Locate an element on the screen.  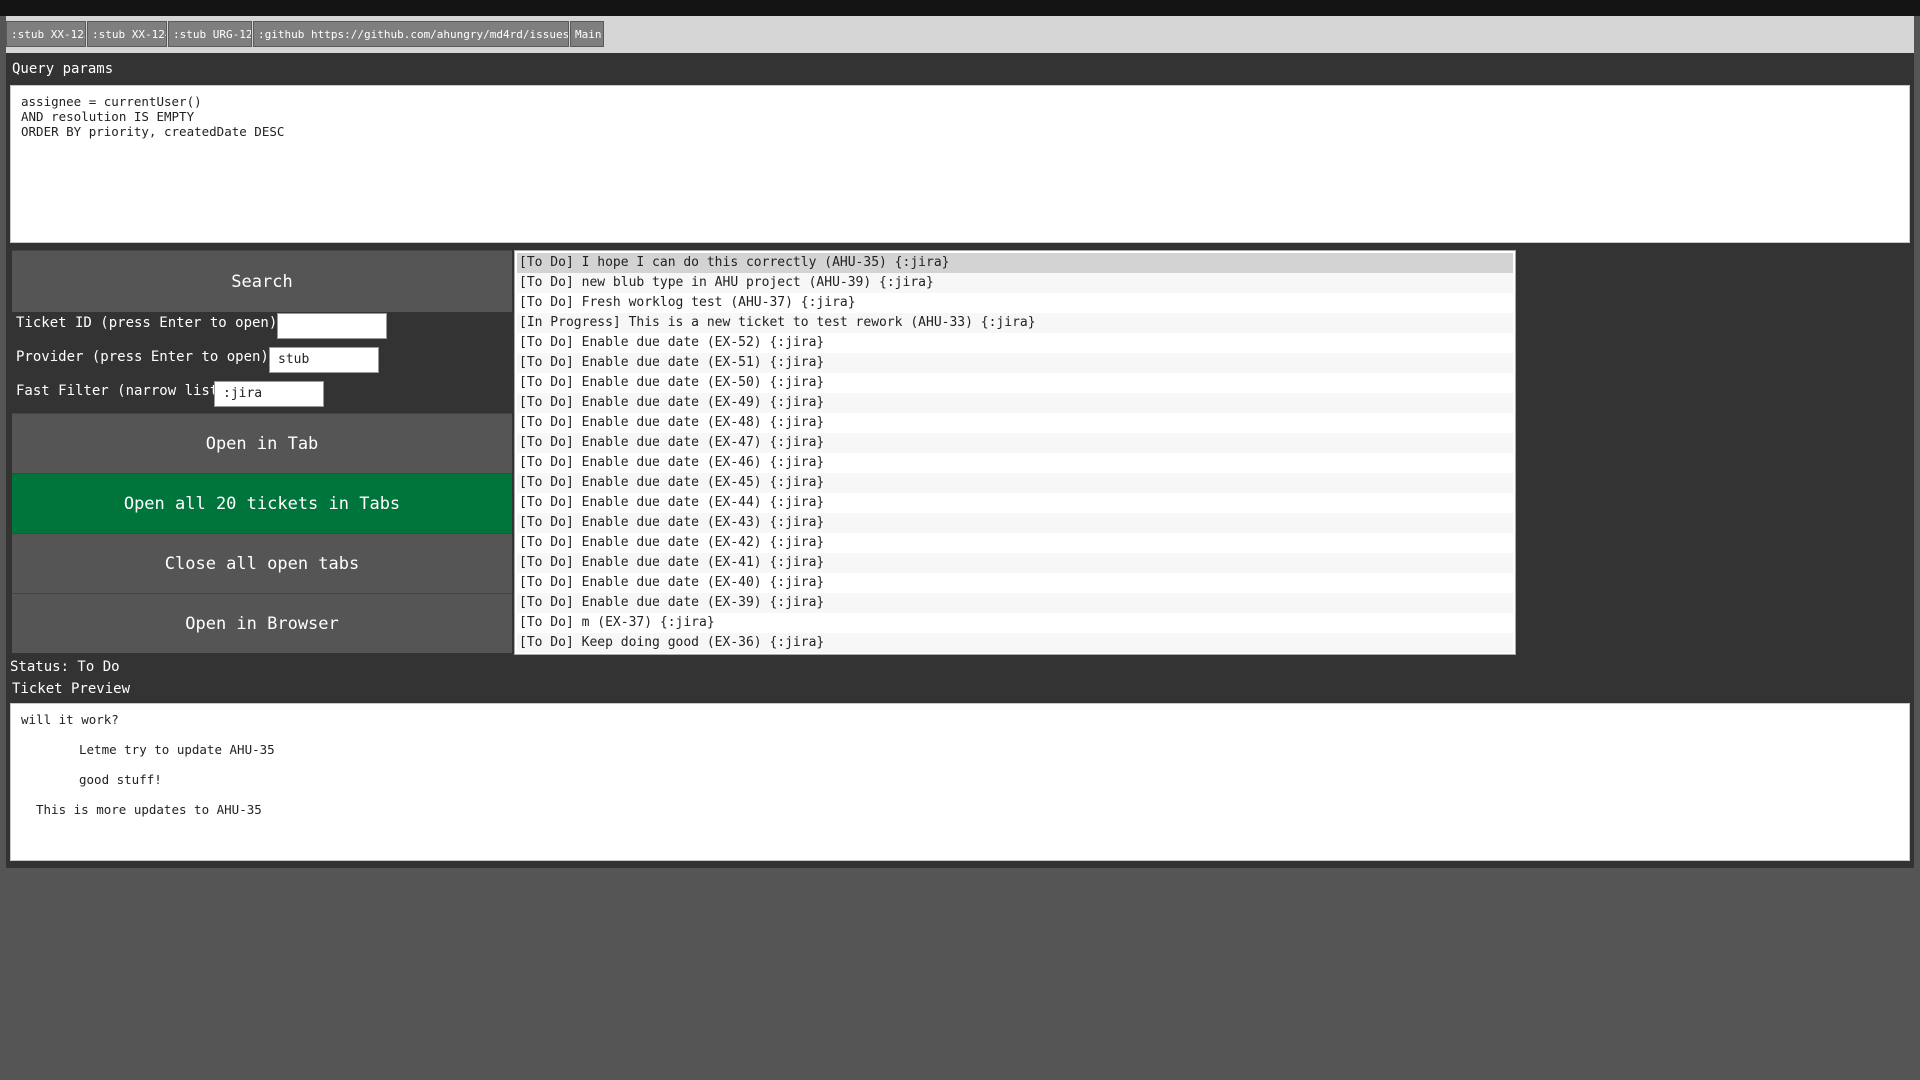
open-in-tab-button: Open in Tab is located at coordinates (262, 443).